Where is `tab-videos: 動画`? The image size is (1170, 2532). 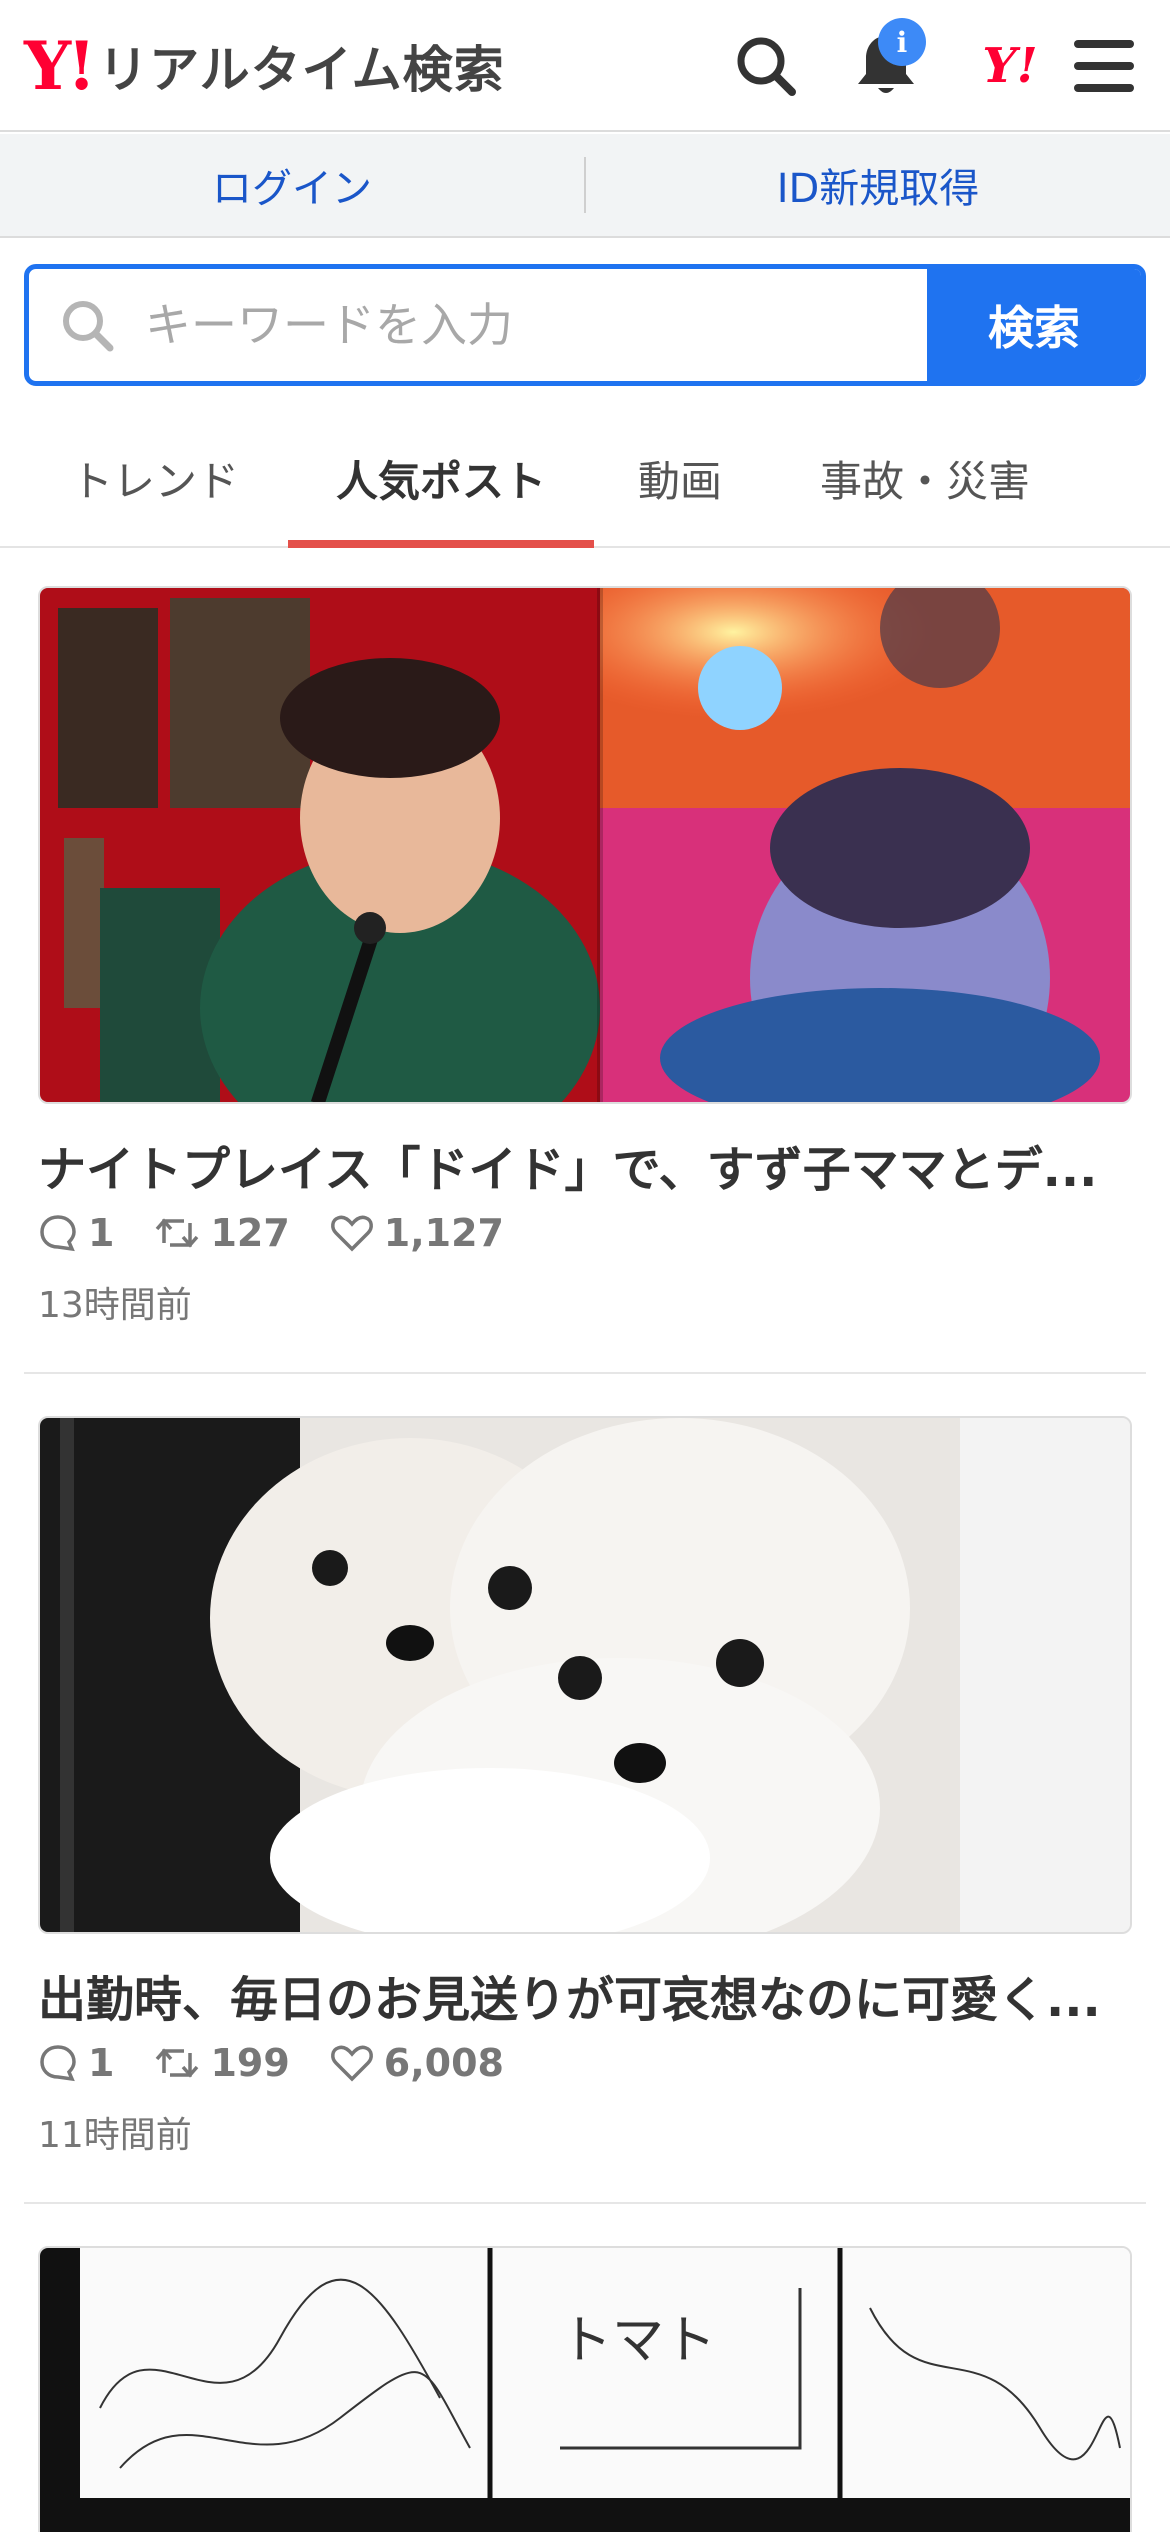 tab-videos: 動画 is located at coordinates (680, 478).